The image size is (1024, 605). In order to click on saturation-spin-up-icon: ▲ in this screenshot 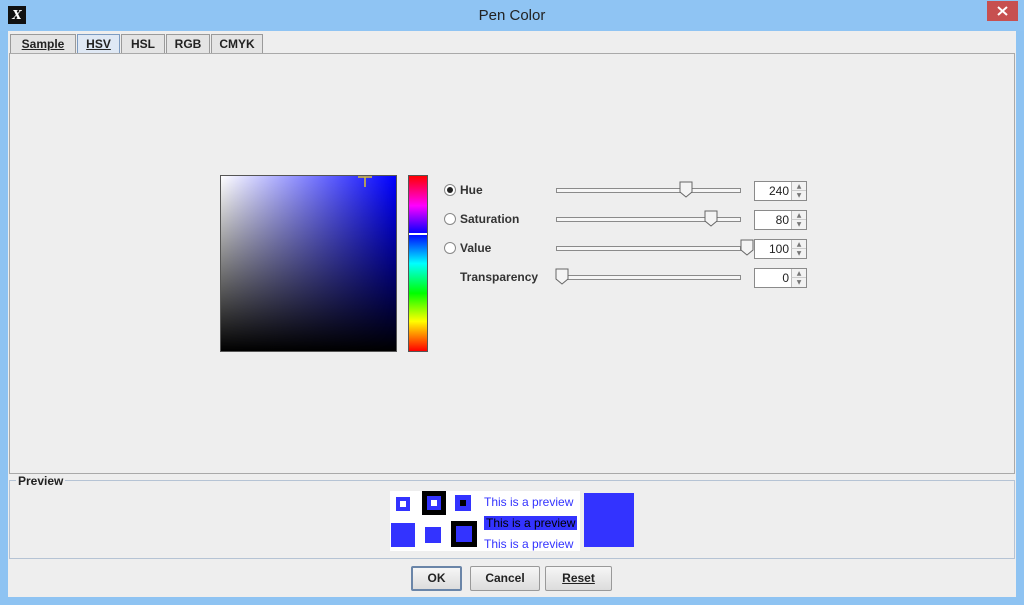, I will do `click(798, 215)`.